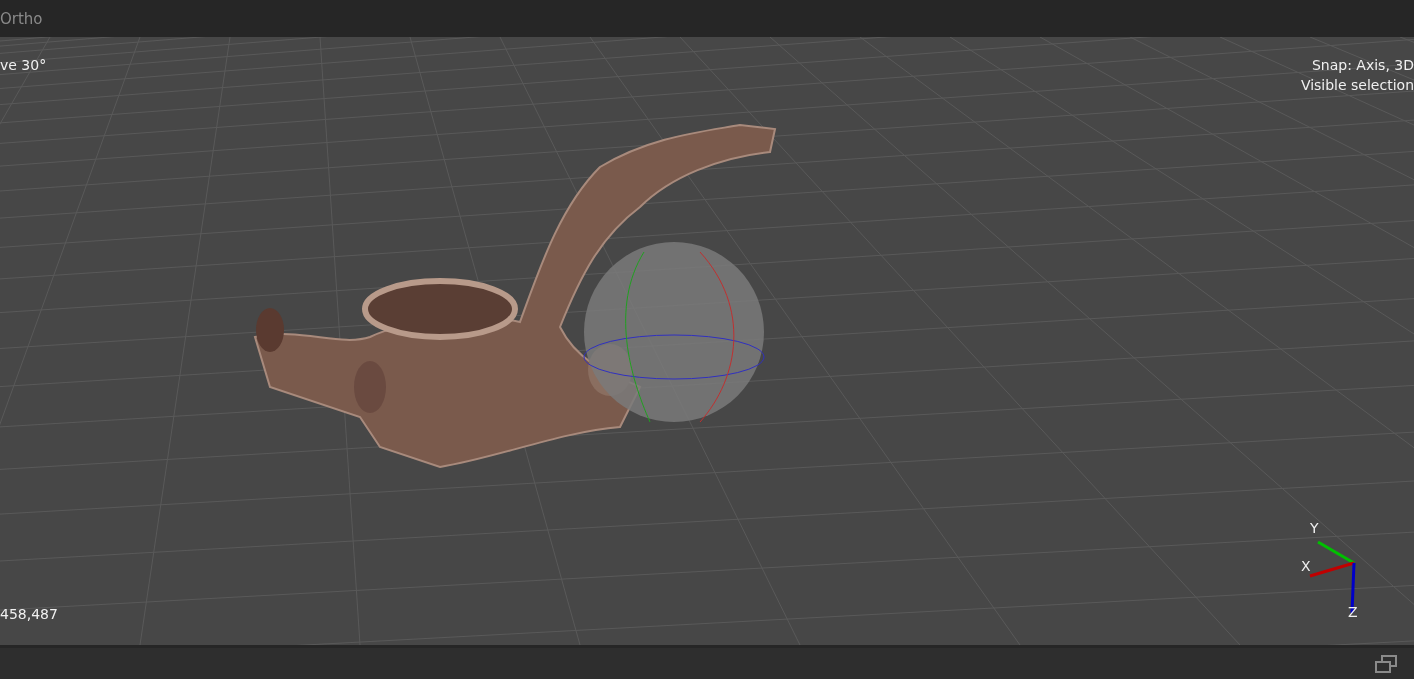 The image size is (1414, 679). Describe the element at coordinates (1357, 85) in the screenshot. I see `selection-mode: Visible selection` at that location.